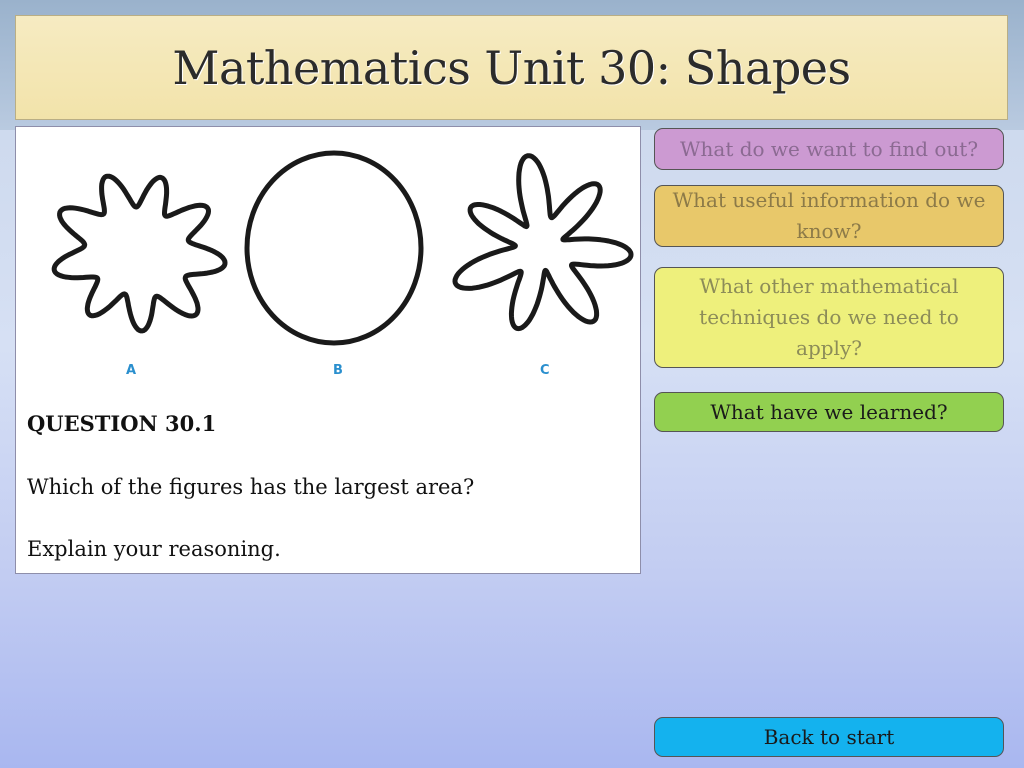 This screenshot has height=768, width=1024. I want to click on learned-button: What have we learned?, so click(829, 412).